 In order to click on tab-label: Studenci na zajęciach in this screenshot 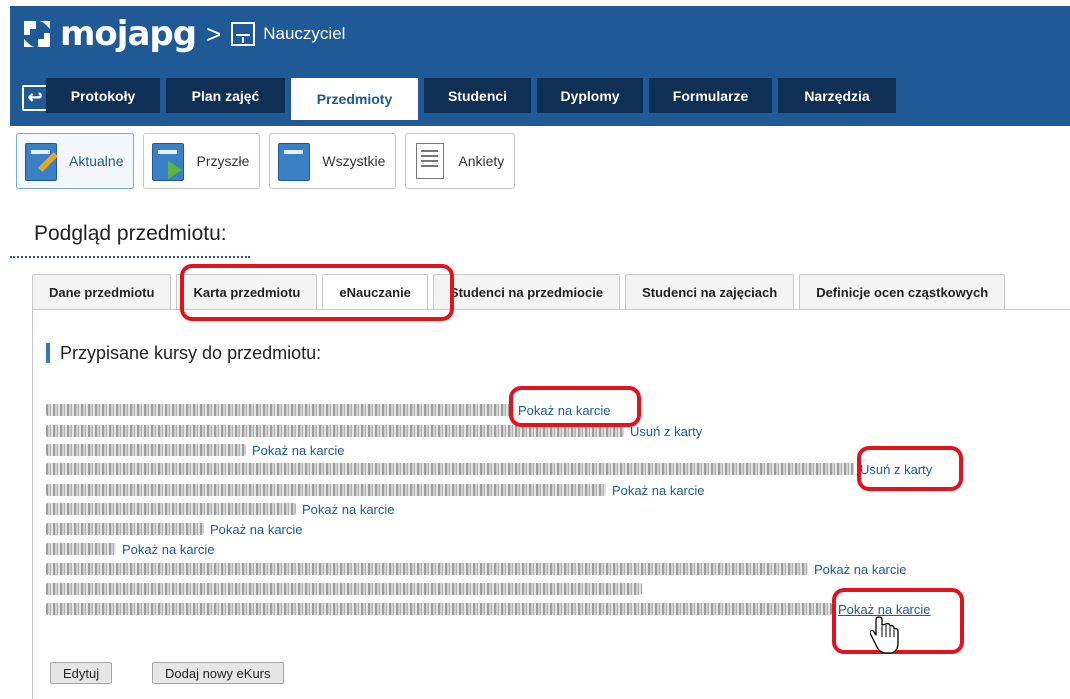, I will do `click(710, 292)`.